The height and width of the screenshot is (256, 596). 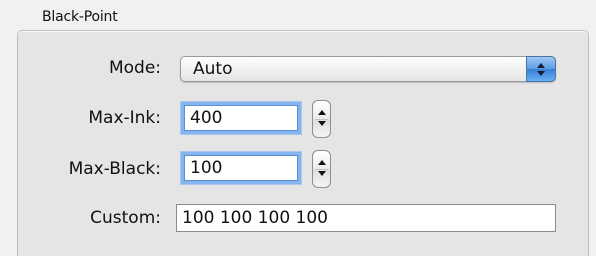 I want to click on custom-field, so click(x=366, y=218).